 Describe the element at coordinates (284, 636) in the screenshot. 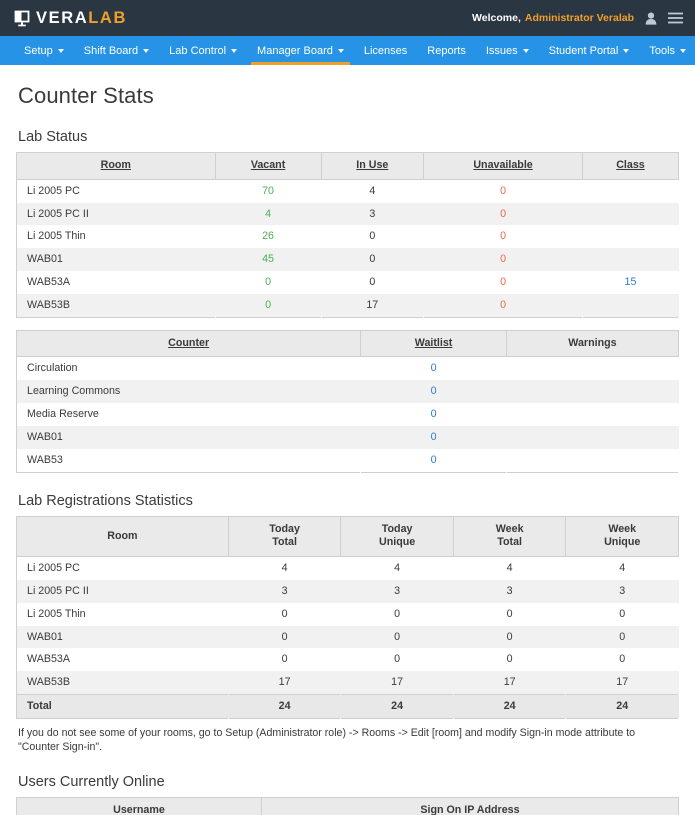

I see `cell-today-total: 0` at that location.